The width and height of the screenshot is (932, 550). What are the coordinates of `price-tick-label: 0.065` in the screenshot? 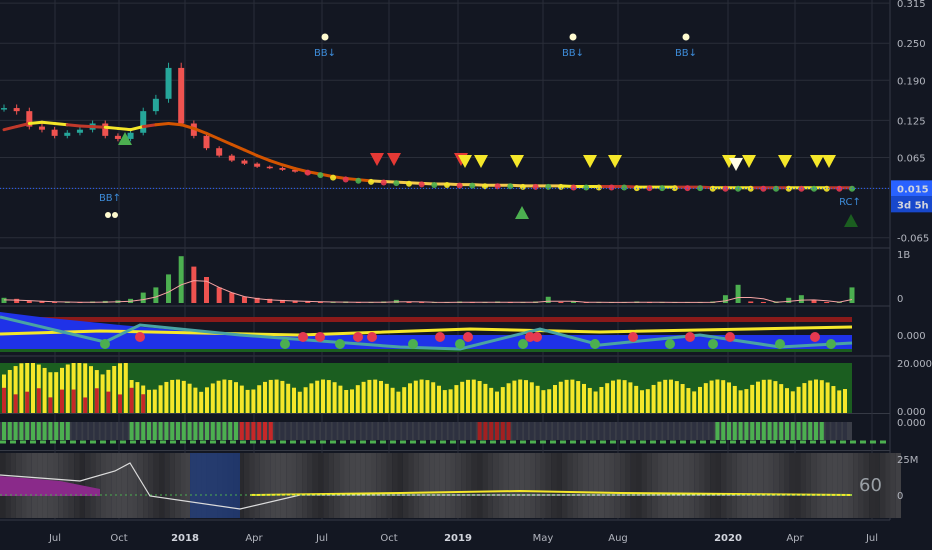 It's located at (911, 158).